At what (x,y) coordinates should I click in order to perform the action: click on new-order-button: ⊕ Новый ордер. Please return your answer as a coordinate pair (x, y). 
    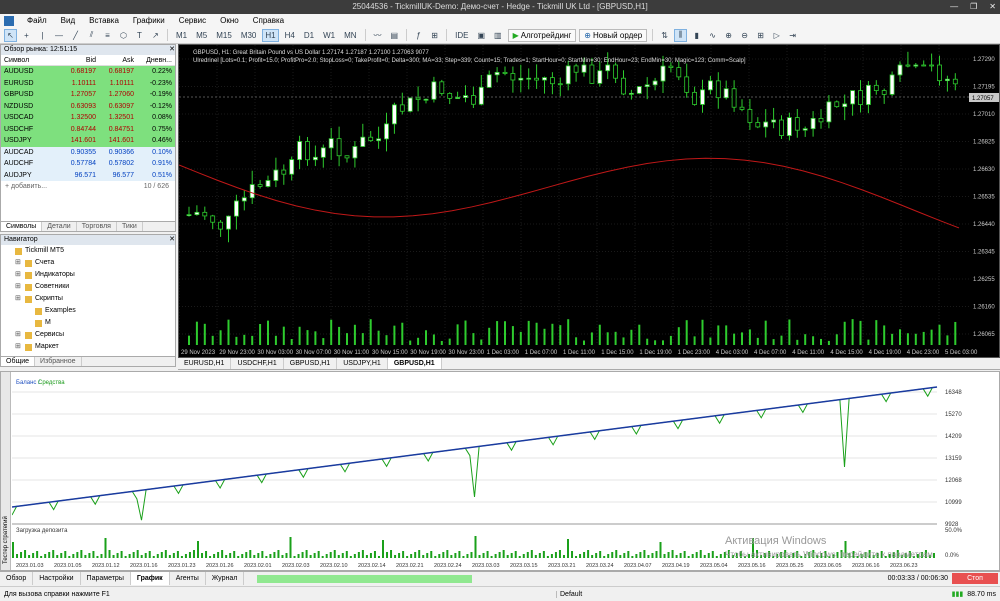
    Looking at the image, I should click on (613, 35).